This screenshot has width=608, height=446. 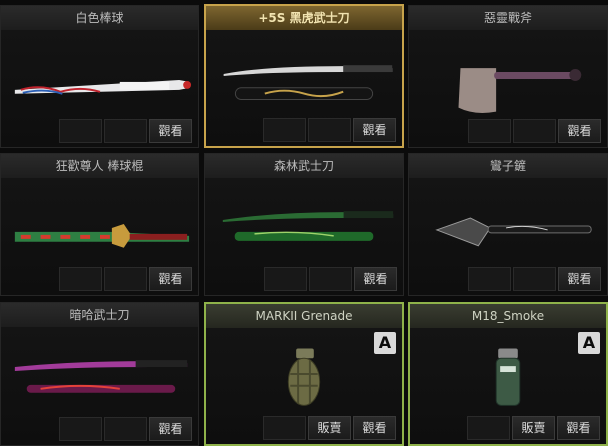 What do you see at coordinates (304, 316) in the screenshot?
I see `item-title: MARKII Grenade` at bounding box center [304, 316].